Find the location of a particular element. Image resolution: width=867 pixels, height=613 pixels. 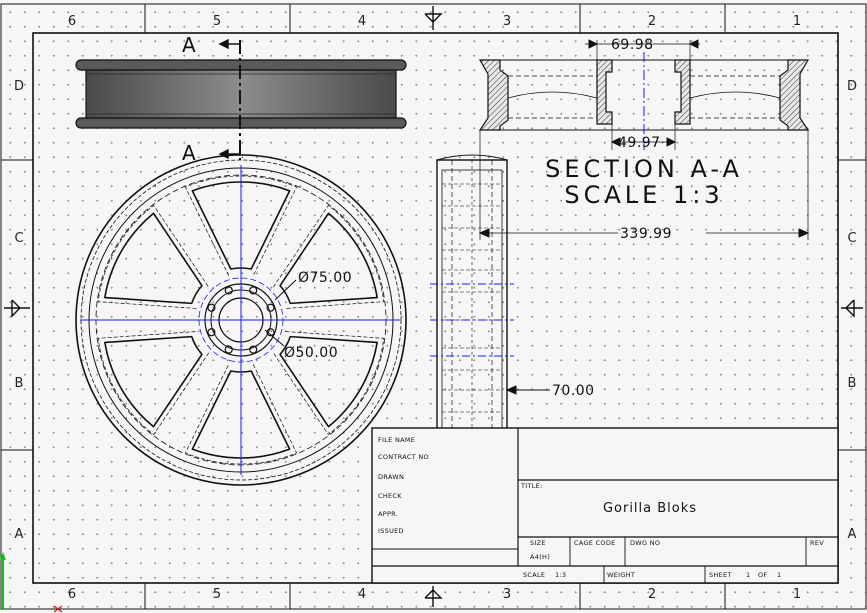

zone-col-bottom: 6 is located at coordinates (72, 594).